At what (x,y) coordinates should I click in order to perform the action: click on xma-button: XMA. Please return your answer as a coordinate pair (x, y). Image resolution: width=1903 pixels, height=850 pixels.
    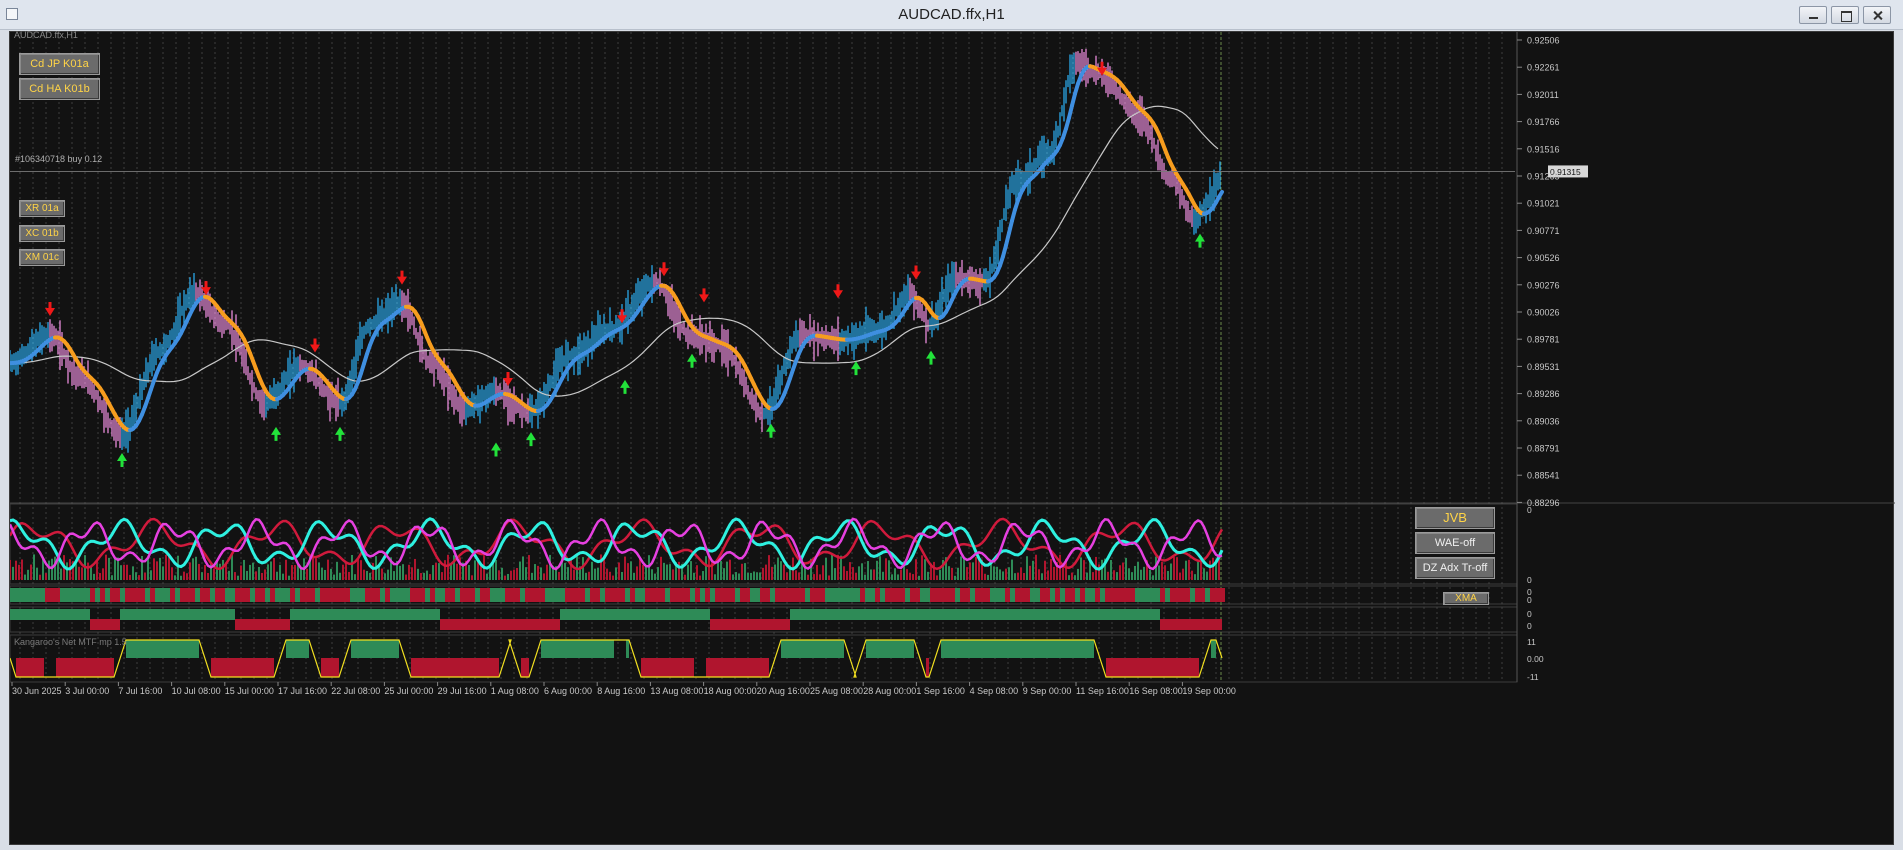
    Looking at the image, I should click on (1466, 598).